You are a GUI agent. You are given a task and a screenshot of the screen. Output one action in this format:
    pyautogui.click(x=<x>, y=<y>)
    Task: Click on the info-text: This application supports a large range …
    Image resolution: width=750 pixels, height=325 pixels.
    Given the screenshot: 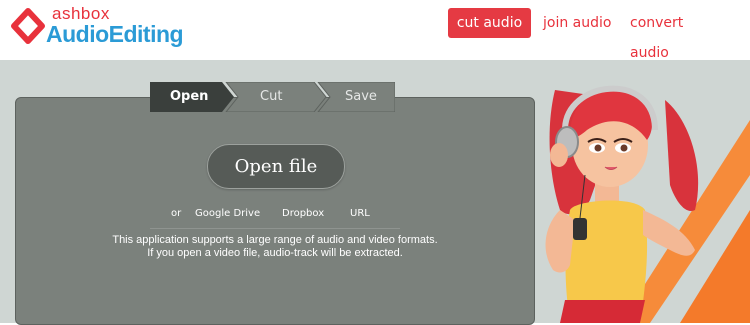 What is the action you would take?
    pyautogui.click(x=275, y=247)
    